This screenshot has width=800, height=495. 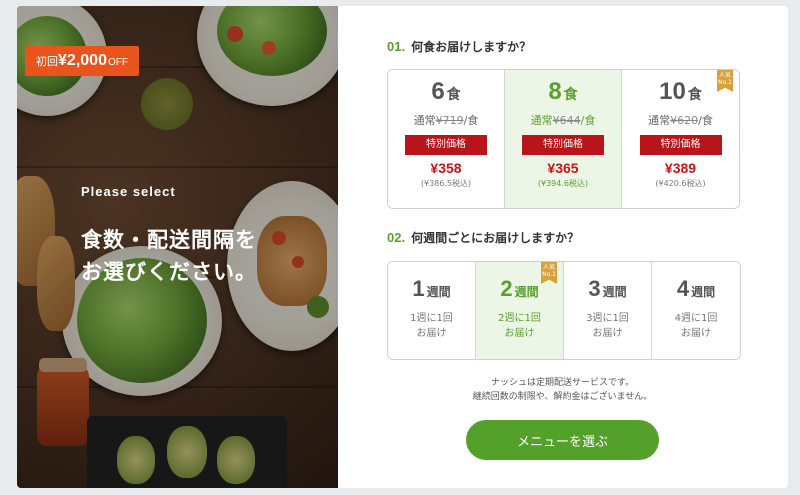 What do you see at coordinates (680, 120) in the screenshot?
I see `normal-price: 通常¥620/食` at bounding box center [680, 120].